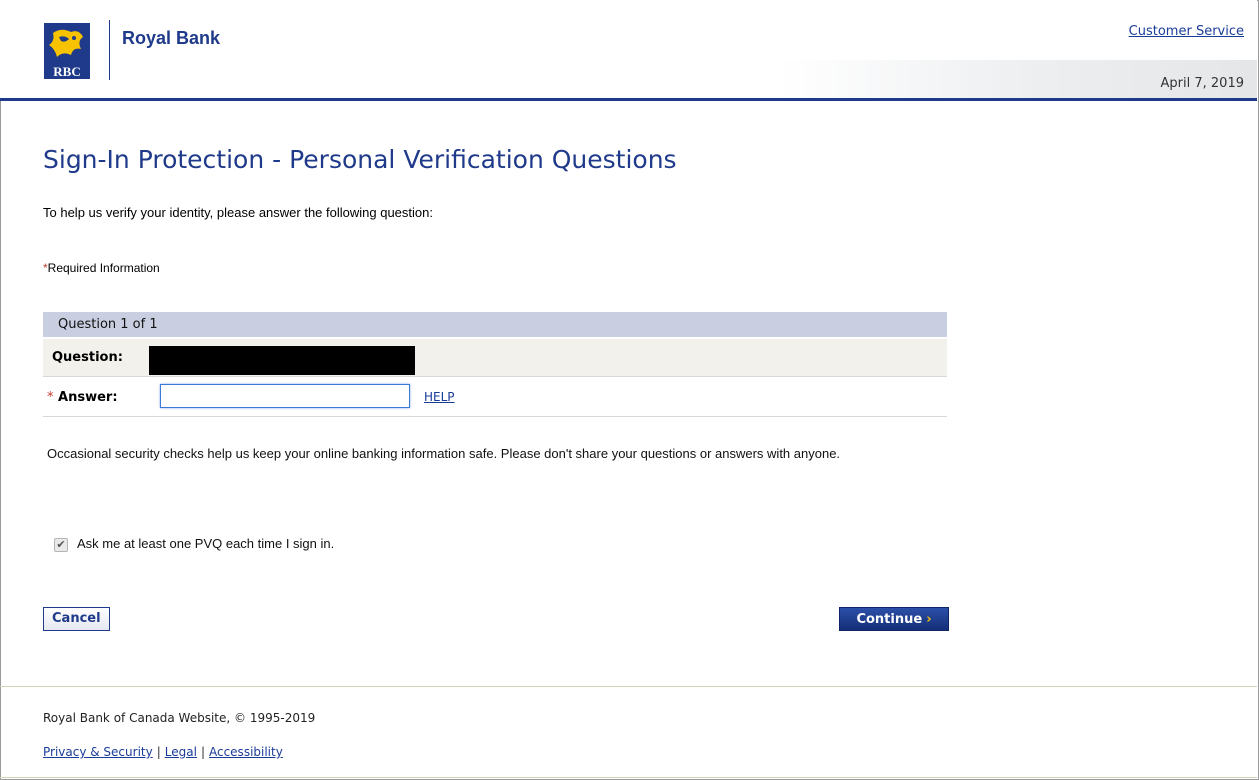 Image resolution: width=1259 pixels, height=780 pixels. I want to click on bottom-border, so click(628, 777).